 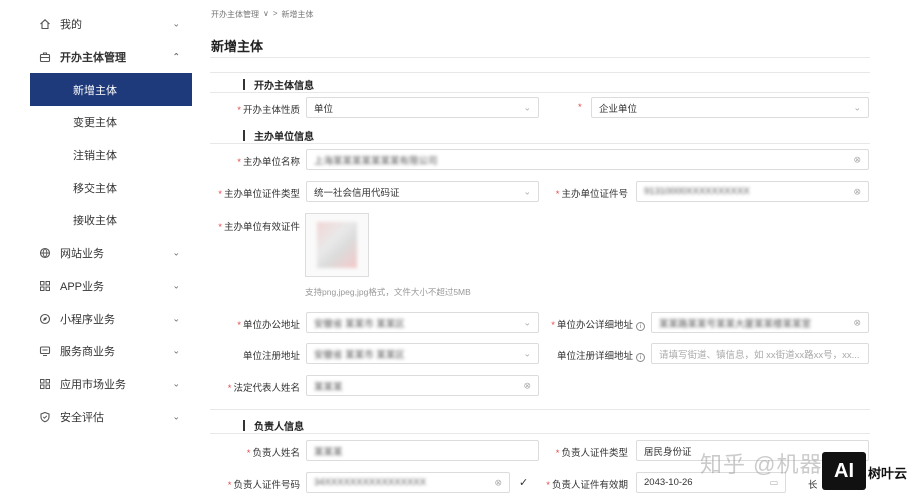 I want to click on sidebar-item-security-assessment: 安全评估 ⌄, so click(x=111, y=416).